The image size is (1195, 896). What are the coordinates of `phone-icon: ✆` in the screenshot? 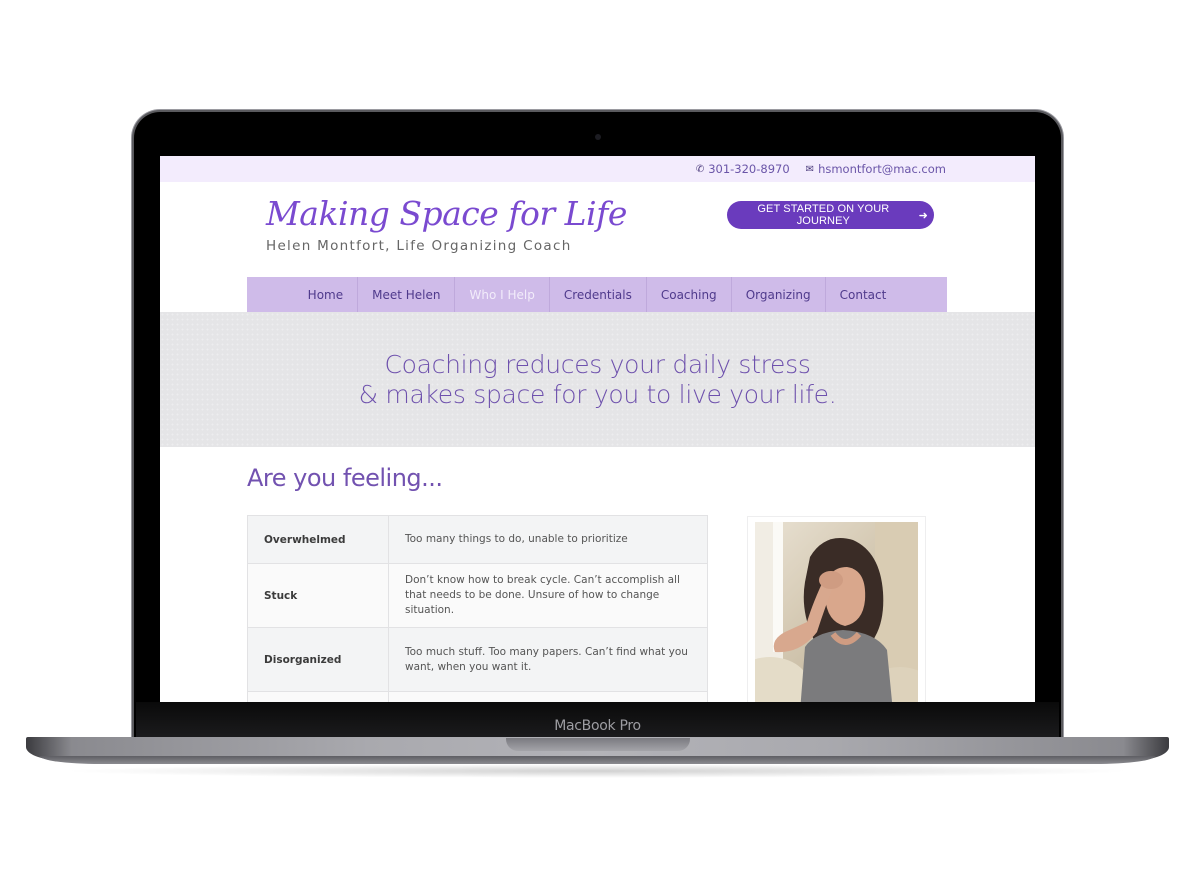 It's located at (700, 169).